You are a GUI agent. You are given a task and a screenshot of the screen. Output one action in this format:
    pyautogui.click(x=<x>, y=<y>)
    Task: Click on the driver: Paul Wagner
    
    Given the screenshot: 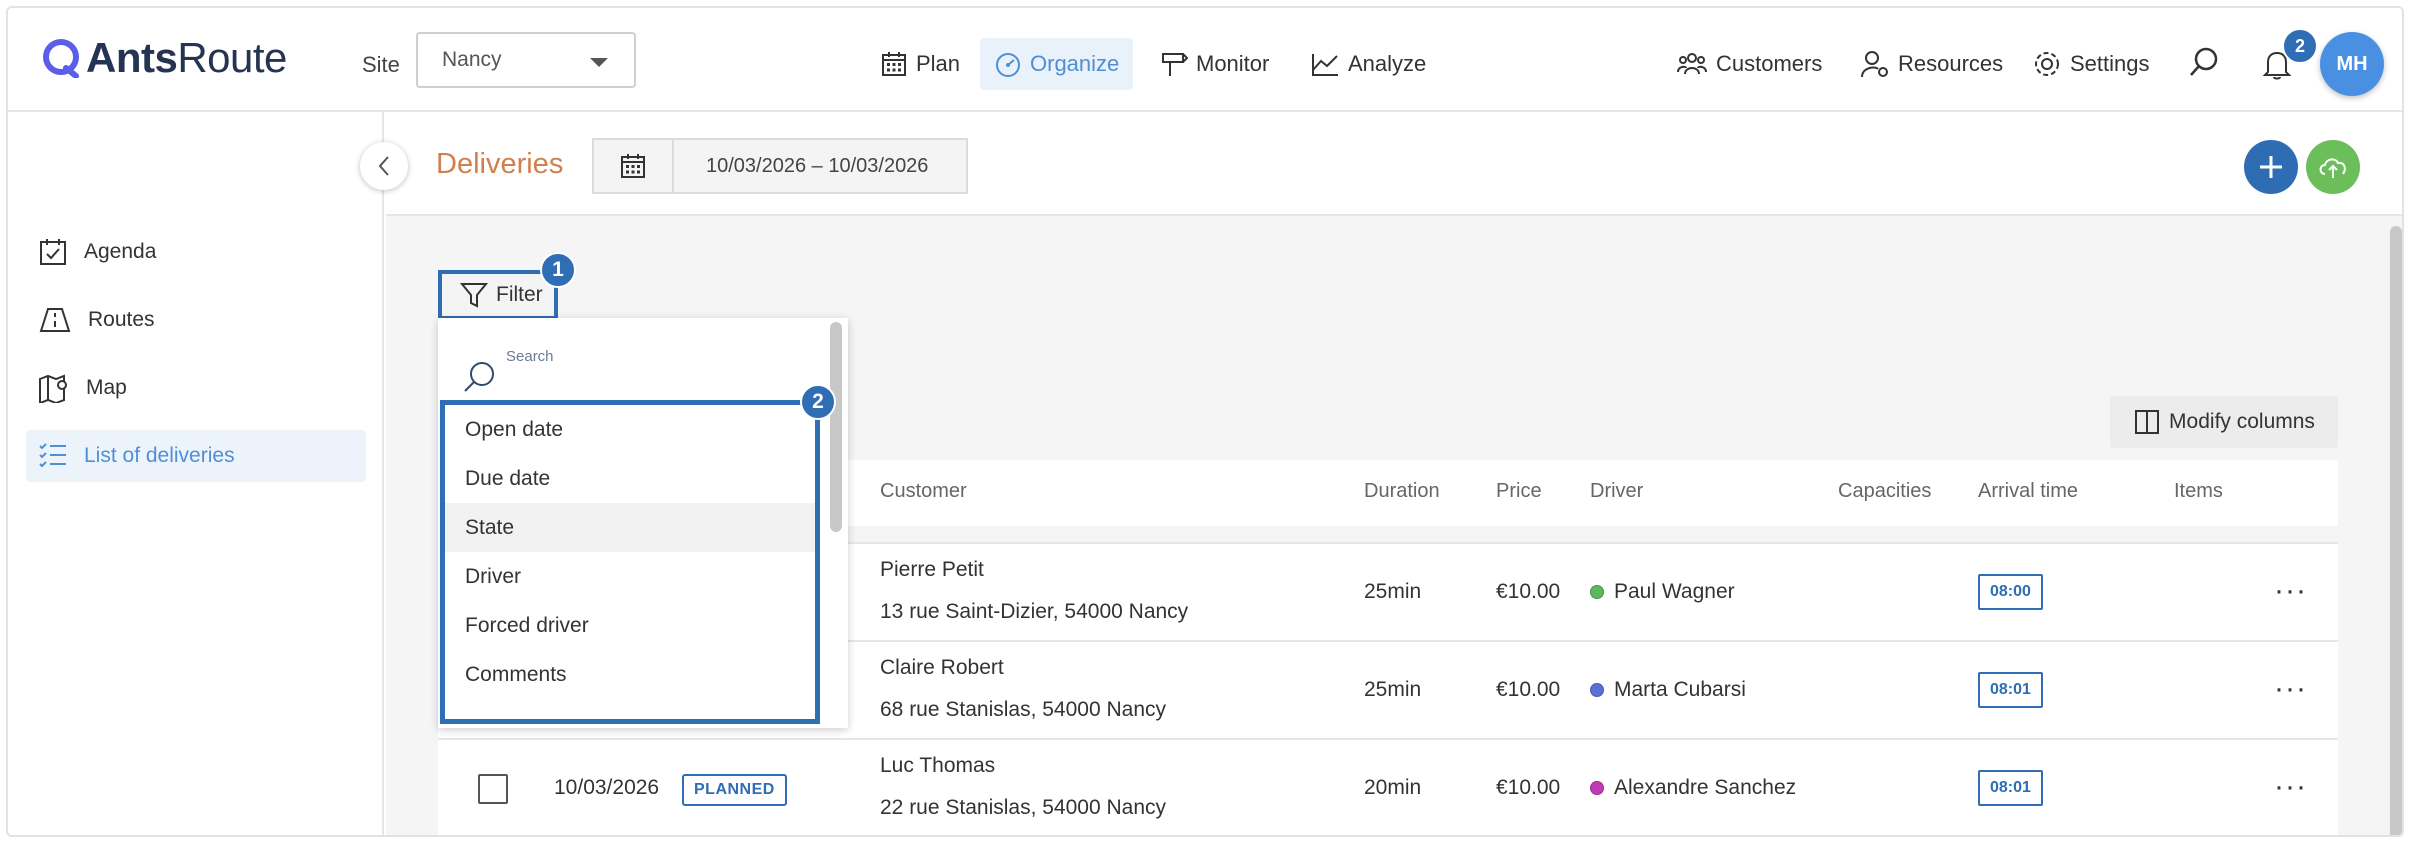 What is the action you would take?
    pyautogui.click(x=1662, y=592)
    